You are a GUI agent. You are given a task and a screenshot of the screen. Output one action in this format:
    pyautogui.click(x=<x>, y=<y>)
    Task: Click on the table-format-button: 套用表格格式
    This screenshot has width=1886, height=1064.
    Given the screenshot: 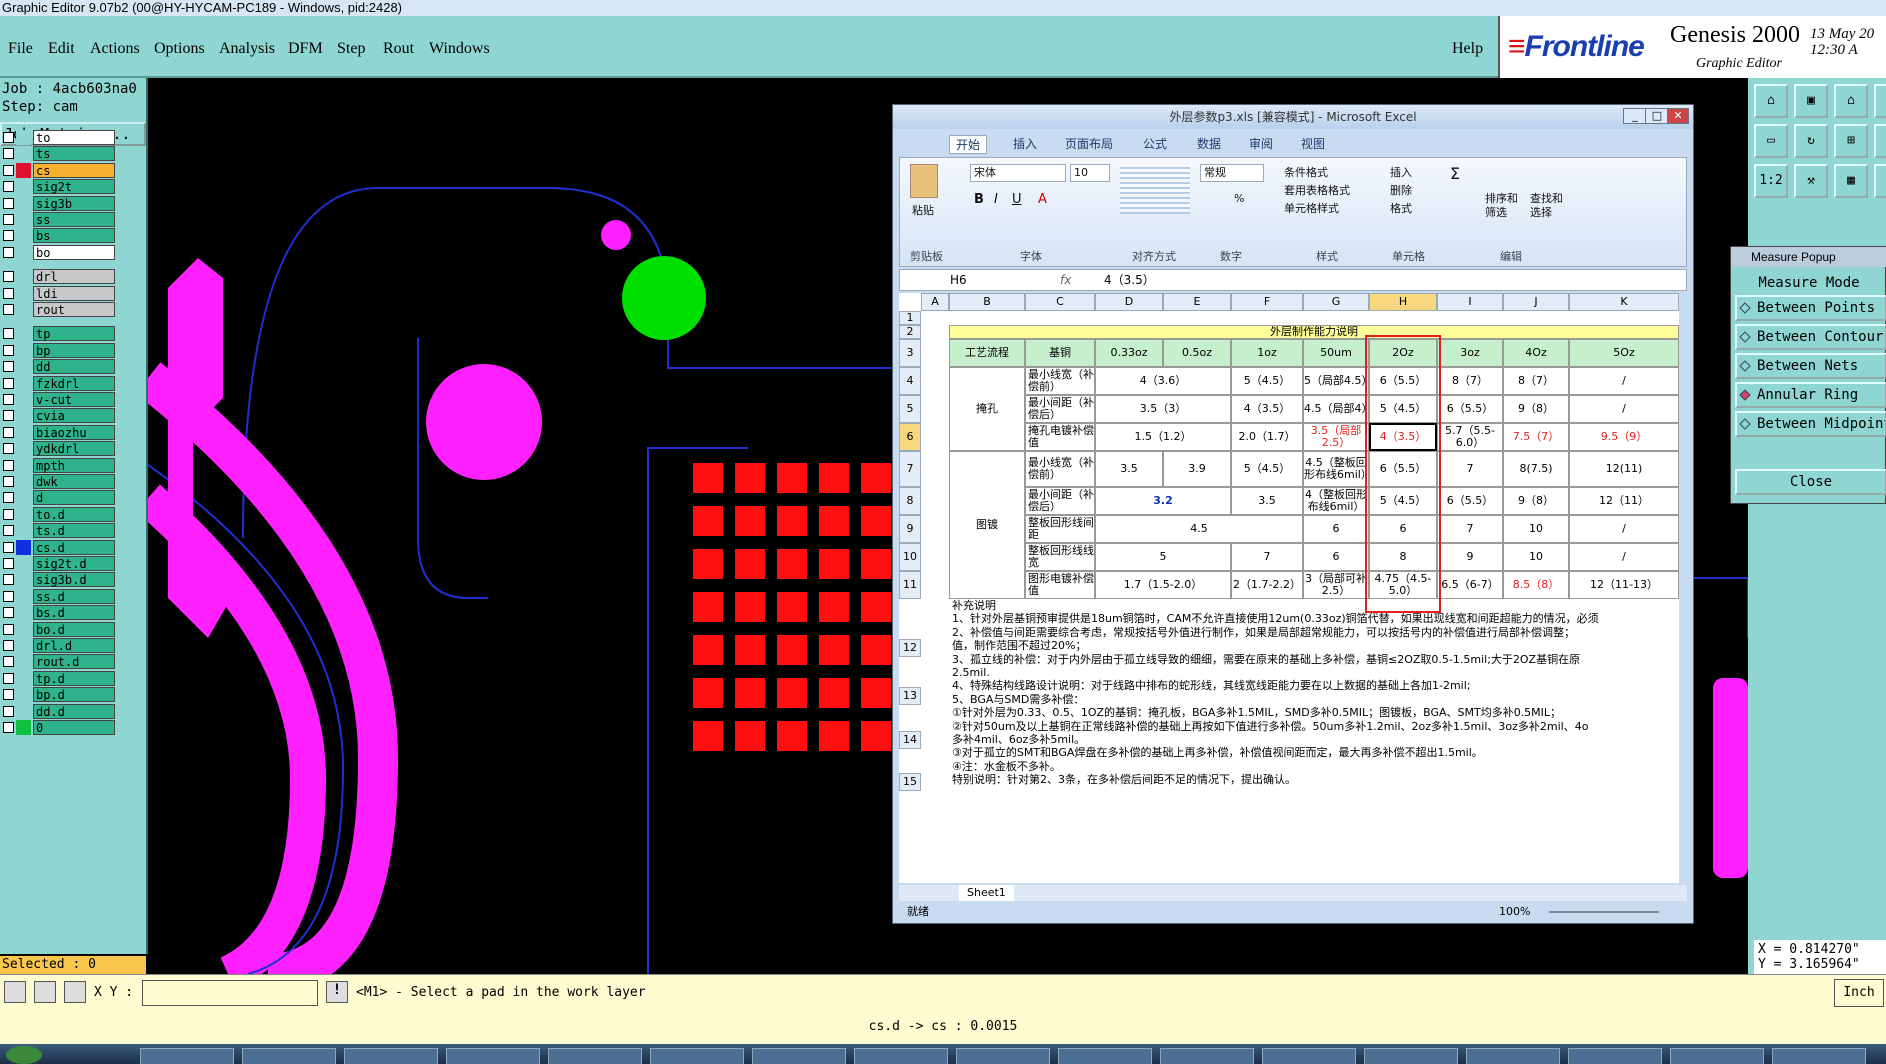 What is the action you would take?
    pyautogui.click(x=1317, y=190)
    